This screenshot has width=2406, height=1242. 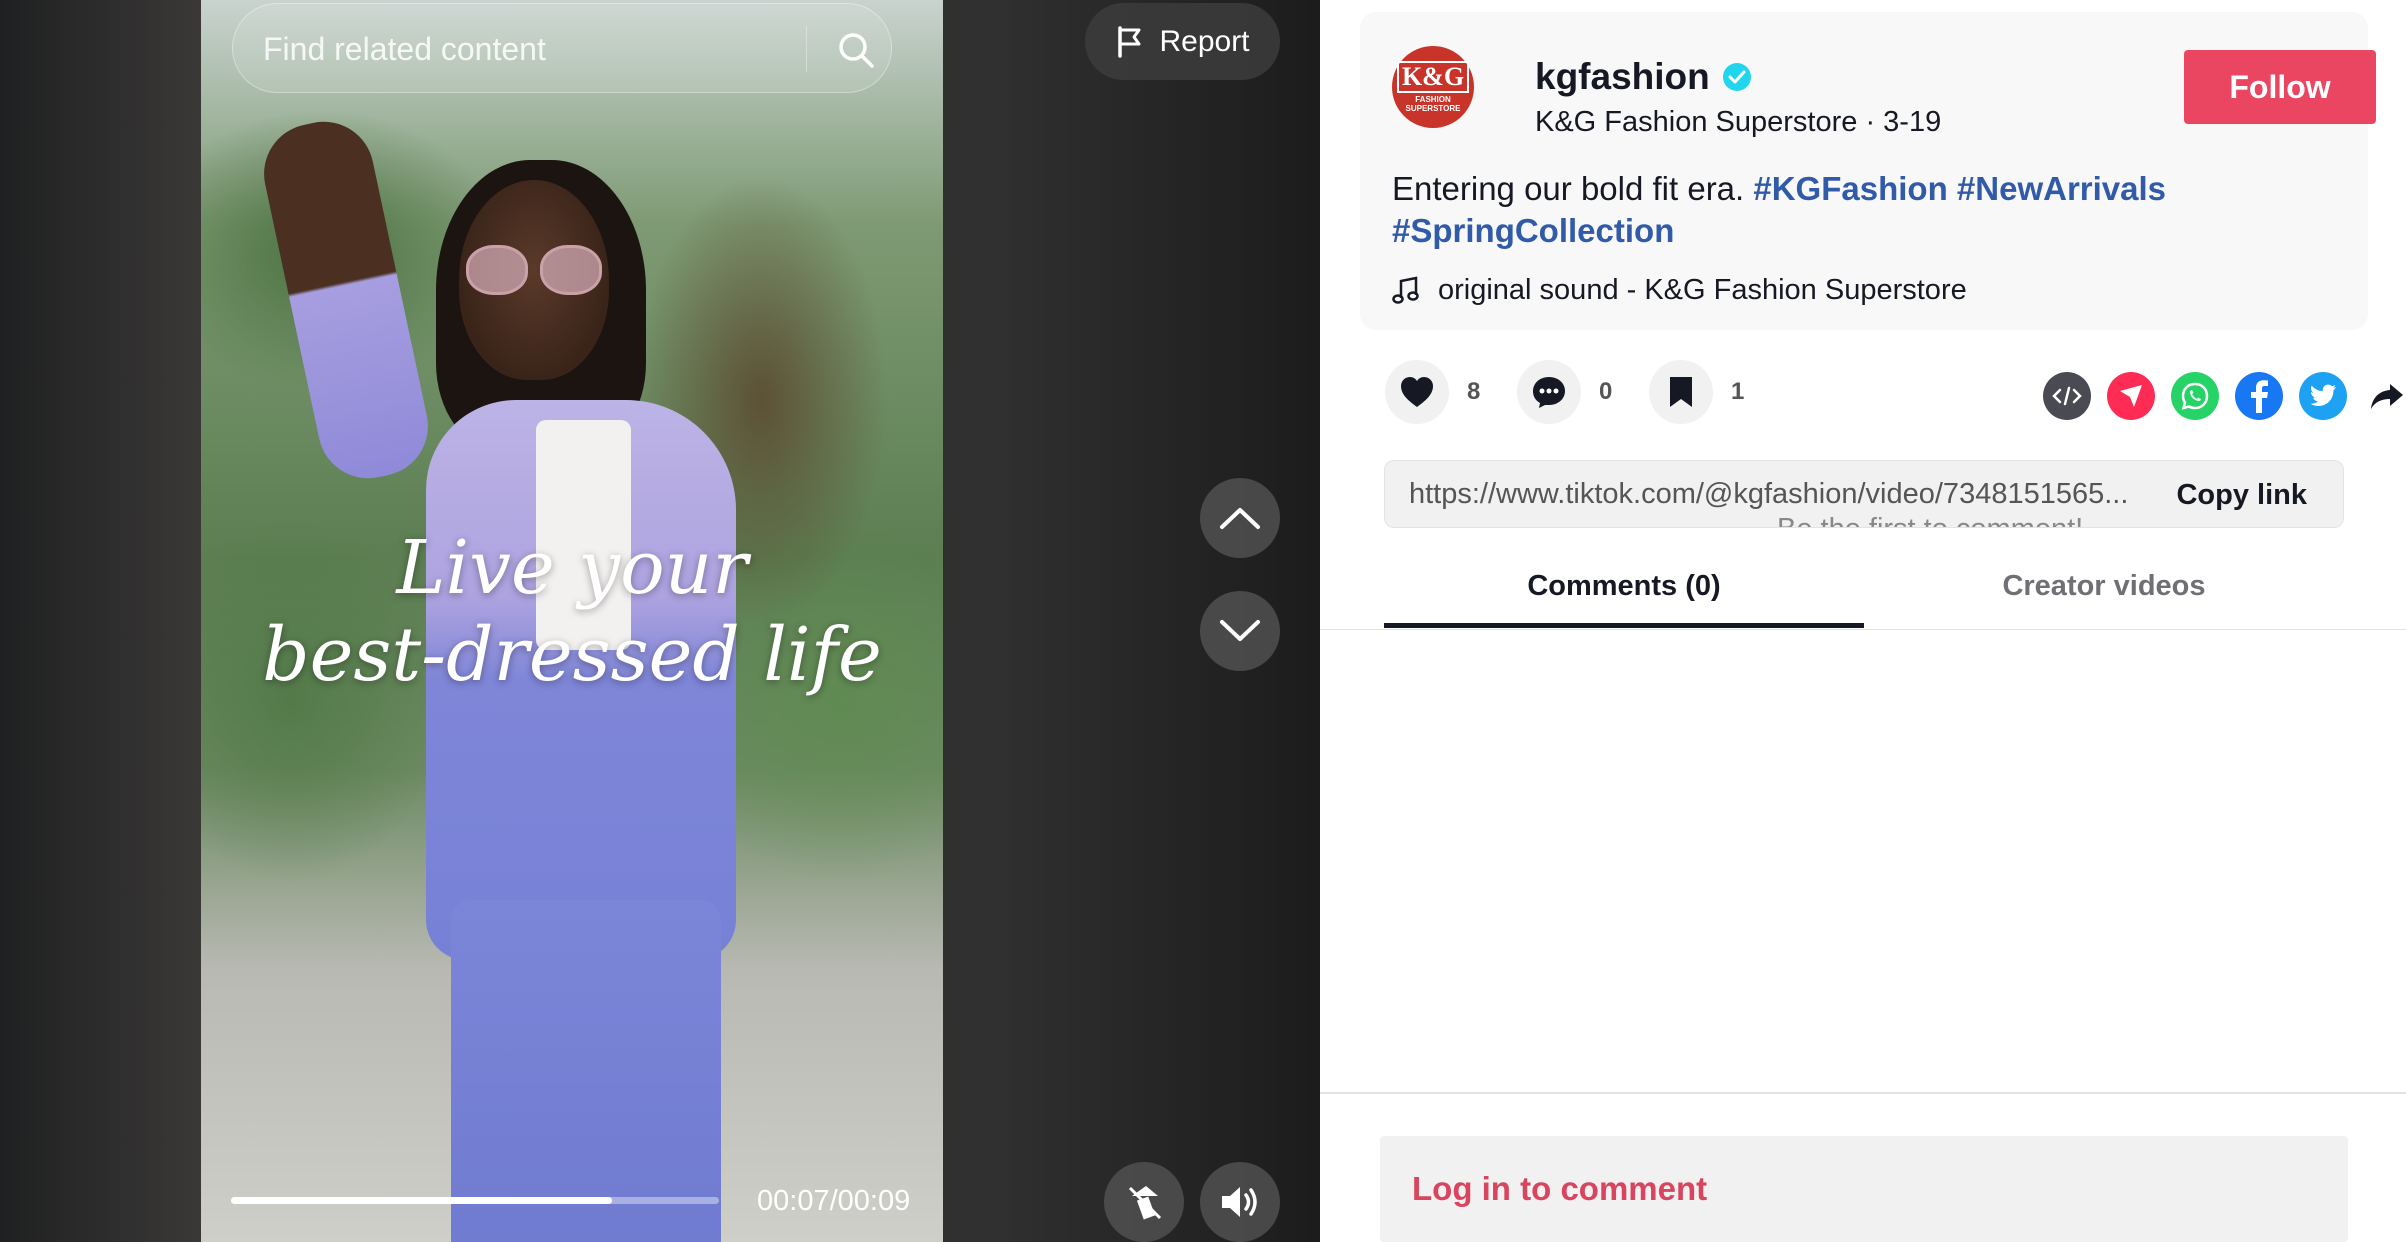 I want to click on previous-video-button, so click(x=1240, y=518).